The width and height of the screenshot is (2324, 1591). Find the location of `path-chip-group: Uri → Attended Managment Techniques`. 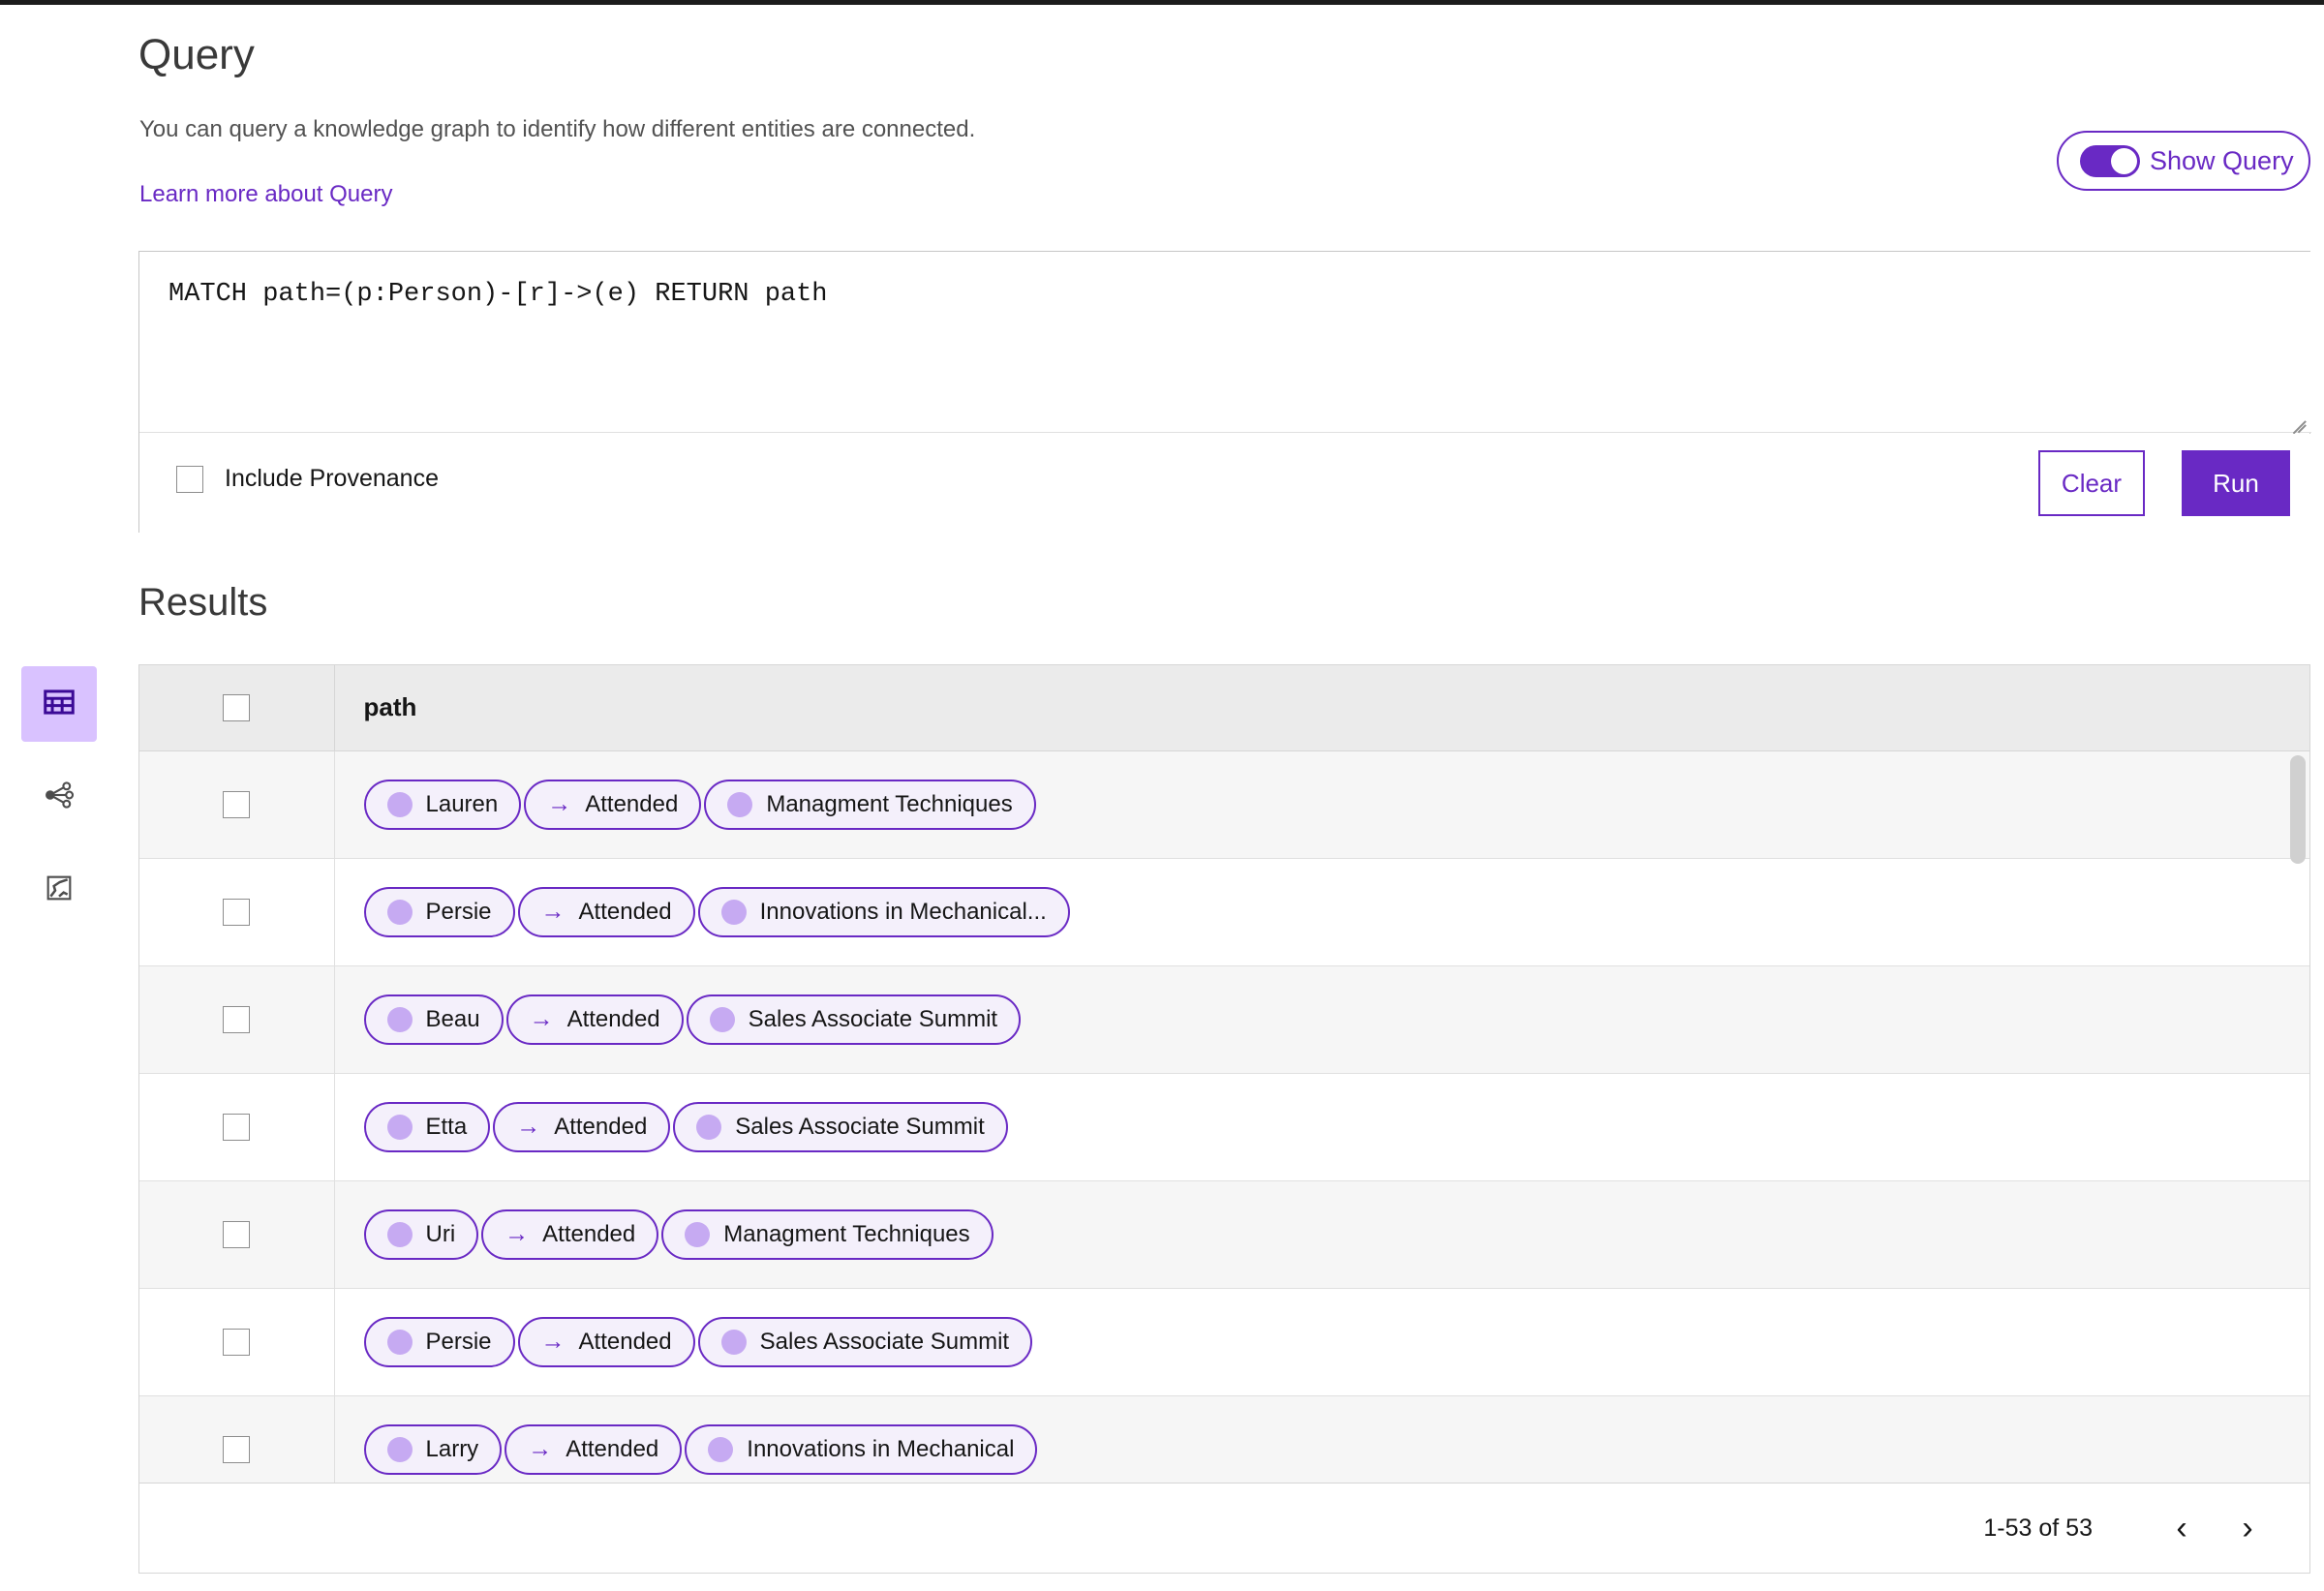

path-chip-group: Uri → Attended Managment Techniques is located at coordinates (1322, 1234).